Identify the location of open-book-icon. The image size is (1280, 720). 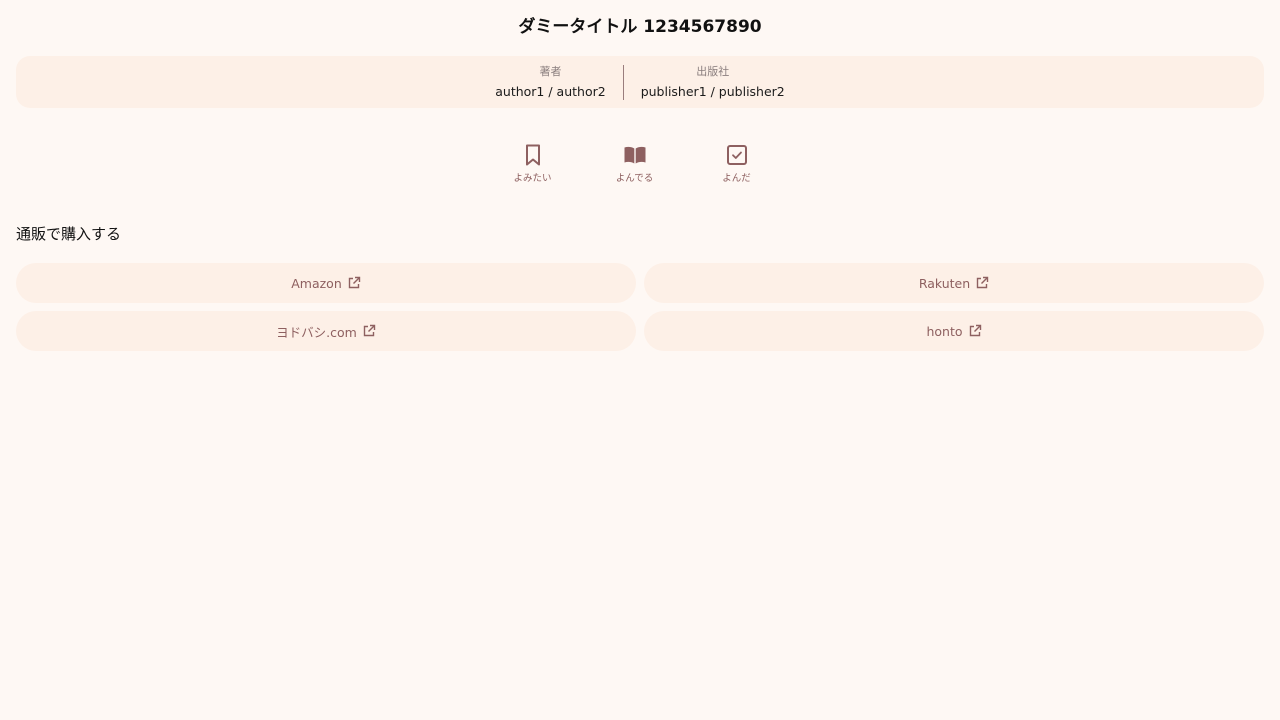
(635, 155).